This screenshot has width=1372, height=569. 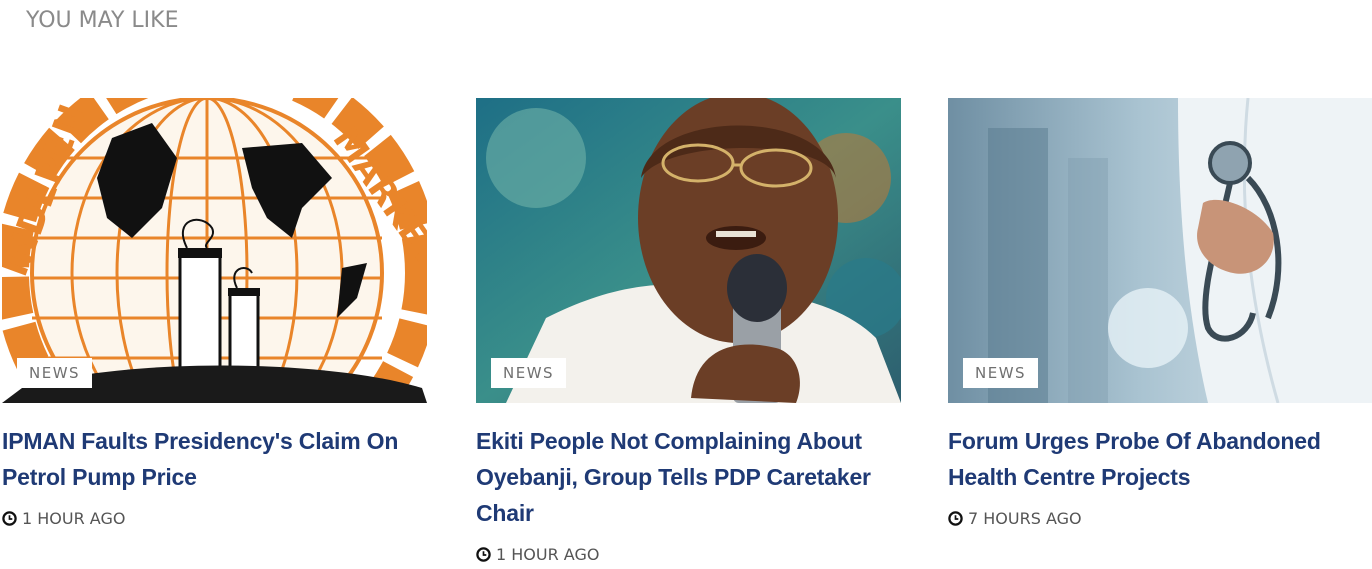 I want to click on section-title: YOU MAY LIKE, so click(x=102, y=20).